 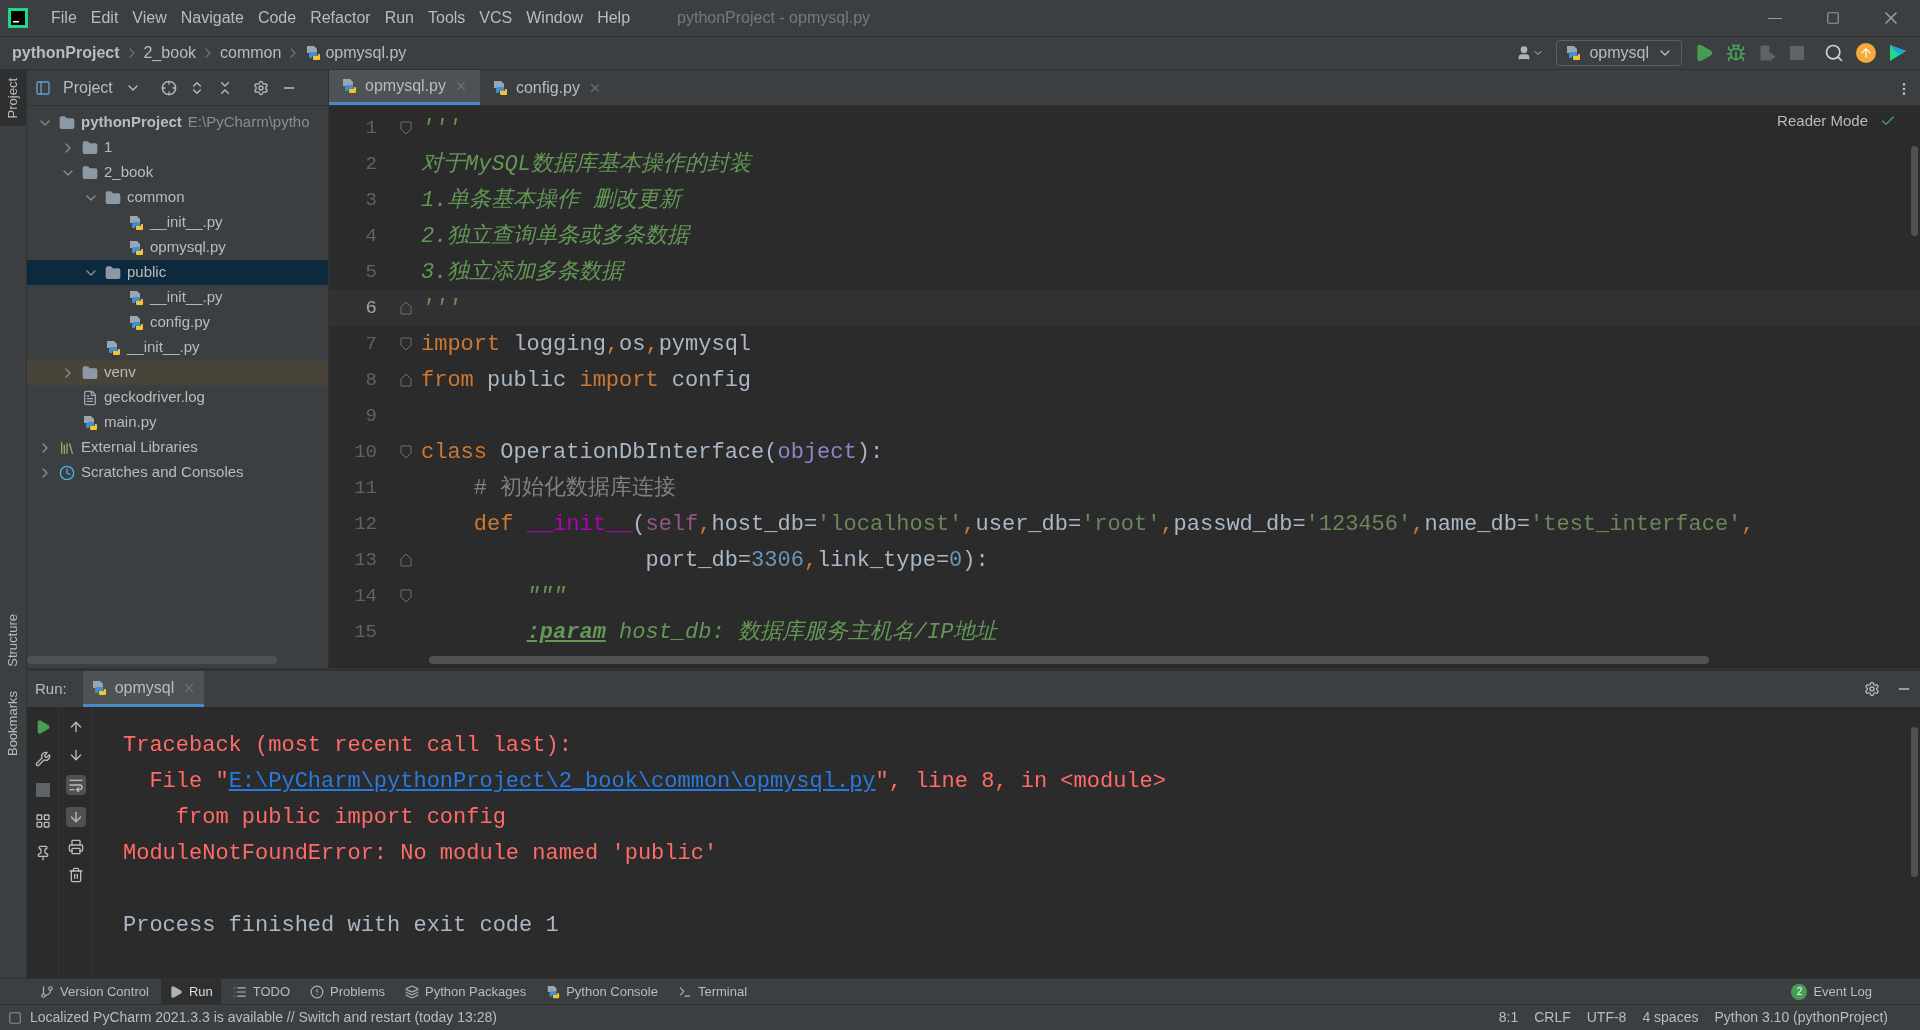 I want to click on breadcrumb: opmysql.py, so click(x=366, y=53).